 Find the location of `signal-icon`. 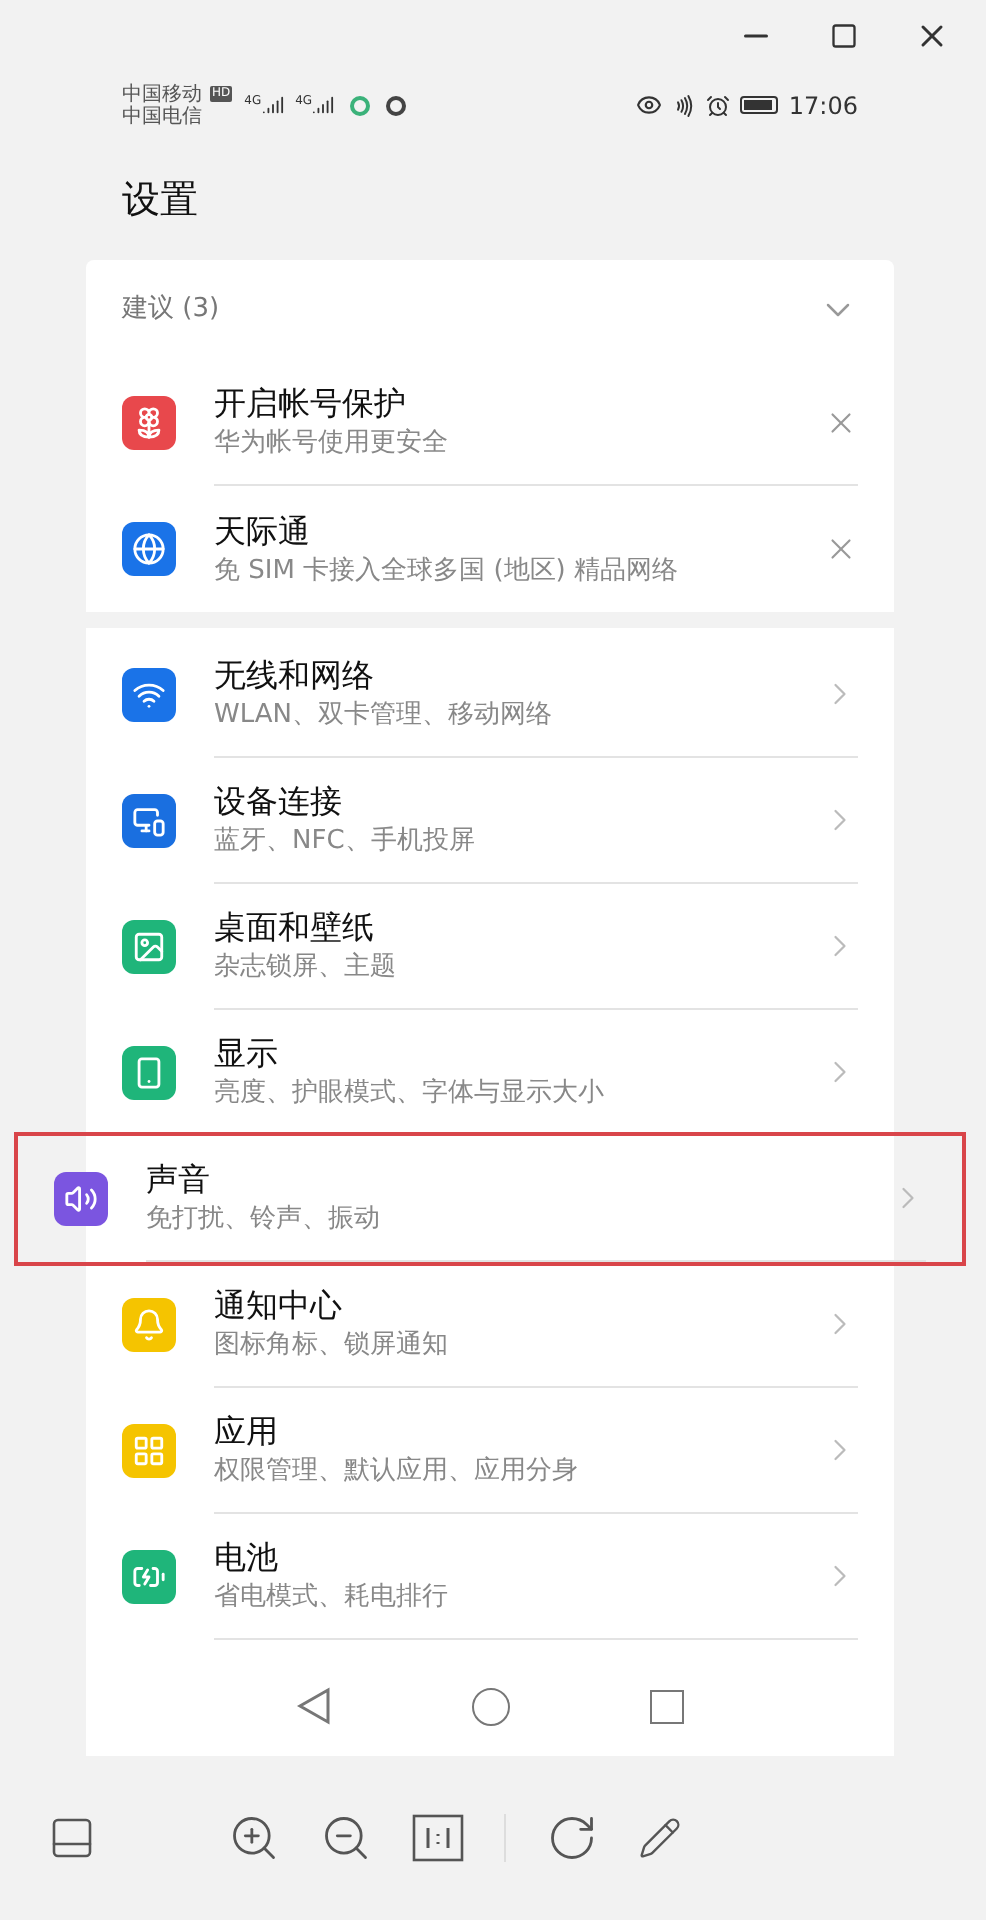

signal-icon is located at coordinates (323, 105).